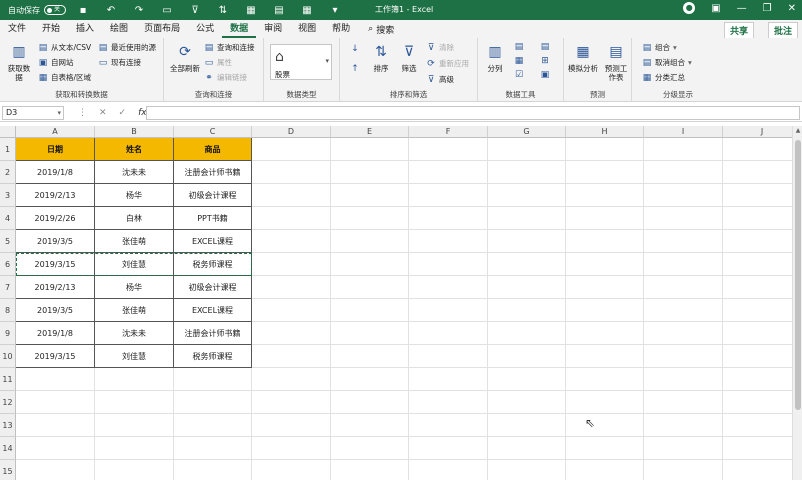 This screenshot has height=480, width=802. I want to click on edit-links-button: ⚭ 编辑链接, so click(225, 77).